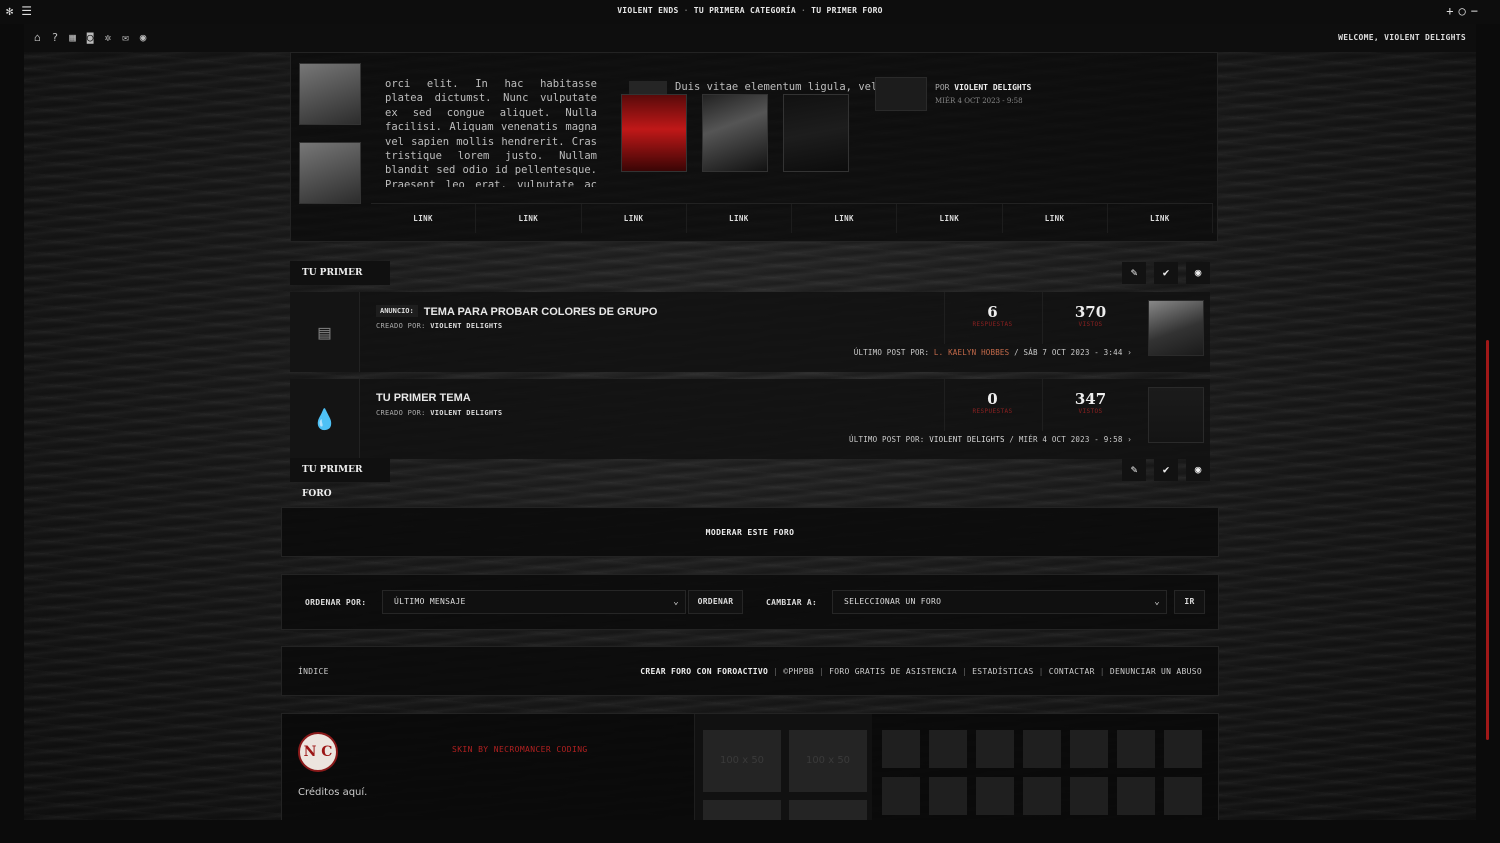  I want to click on groups-icon: ▦, so click(72, 37).